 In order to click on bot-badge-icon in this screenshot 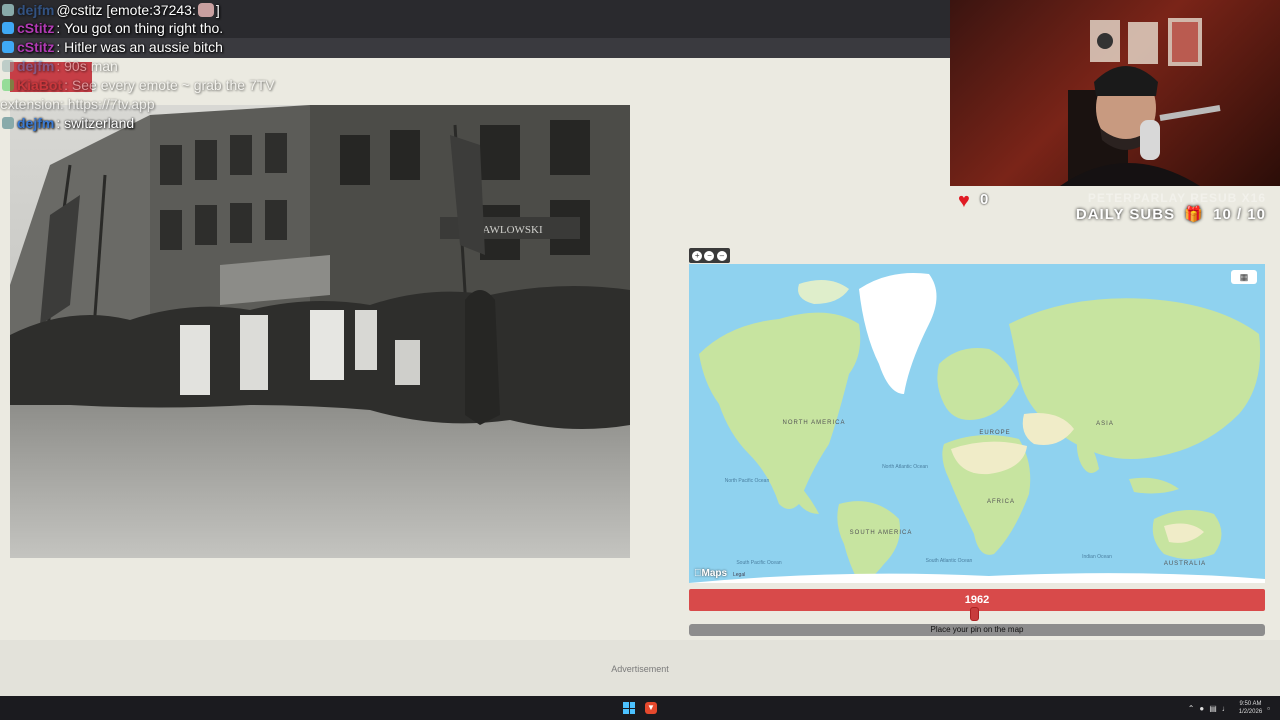, I will do `click(8, 84)`.